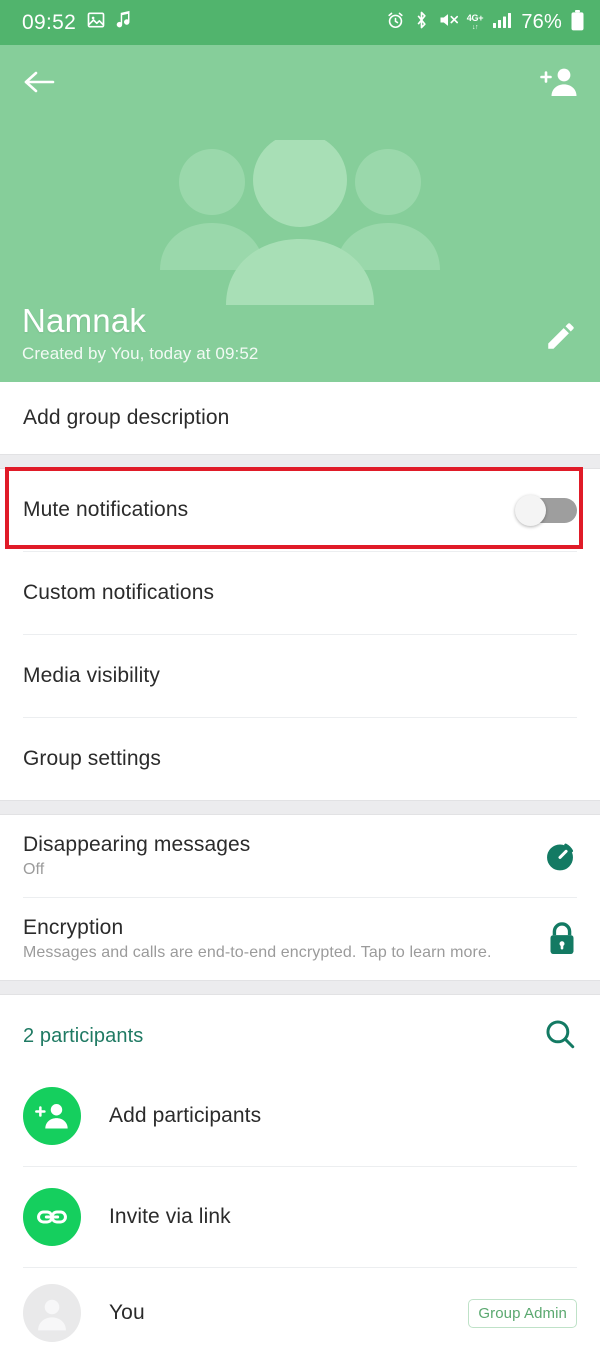 The height and width of the screenshot is (1358, 600). I want to click on group-settings-row: Group settings, so click(300, 759).